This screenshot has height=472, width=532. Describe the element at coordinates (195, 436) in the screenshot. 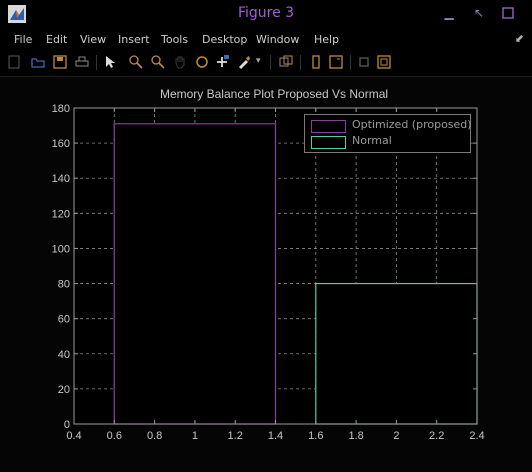

I see `x-tick-label: 1` at that location.